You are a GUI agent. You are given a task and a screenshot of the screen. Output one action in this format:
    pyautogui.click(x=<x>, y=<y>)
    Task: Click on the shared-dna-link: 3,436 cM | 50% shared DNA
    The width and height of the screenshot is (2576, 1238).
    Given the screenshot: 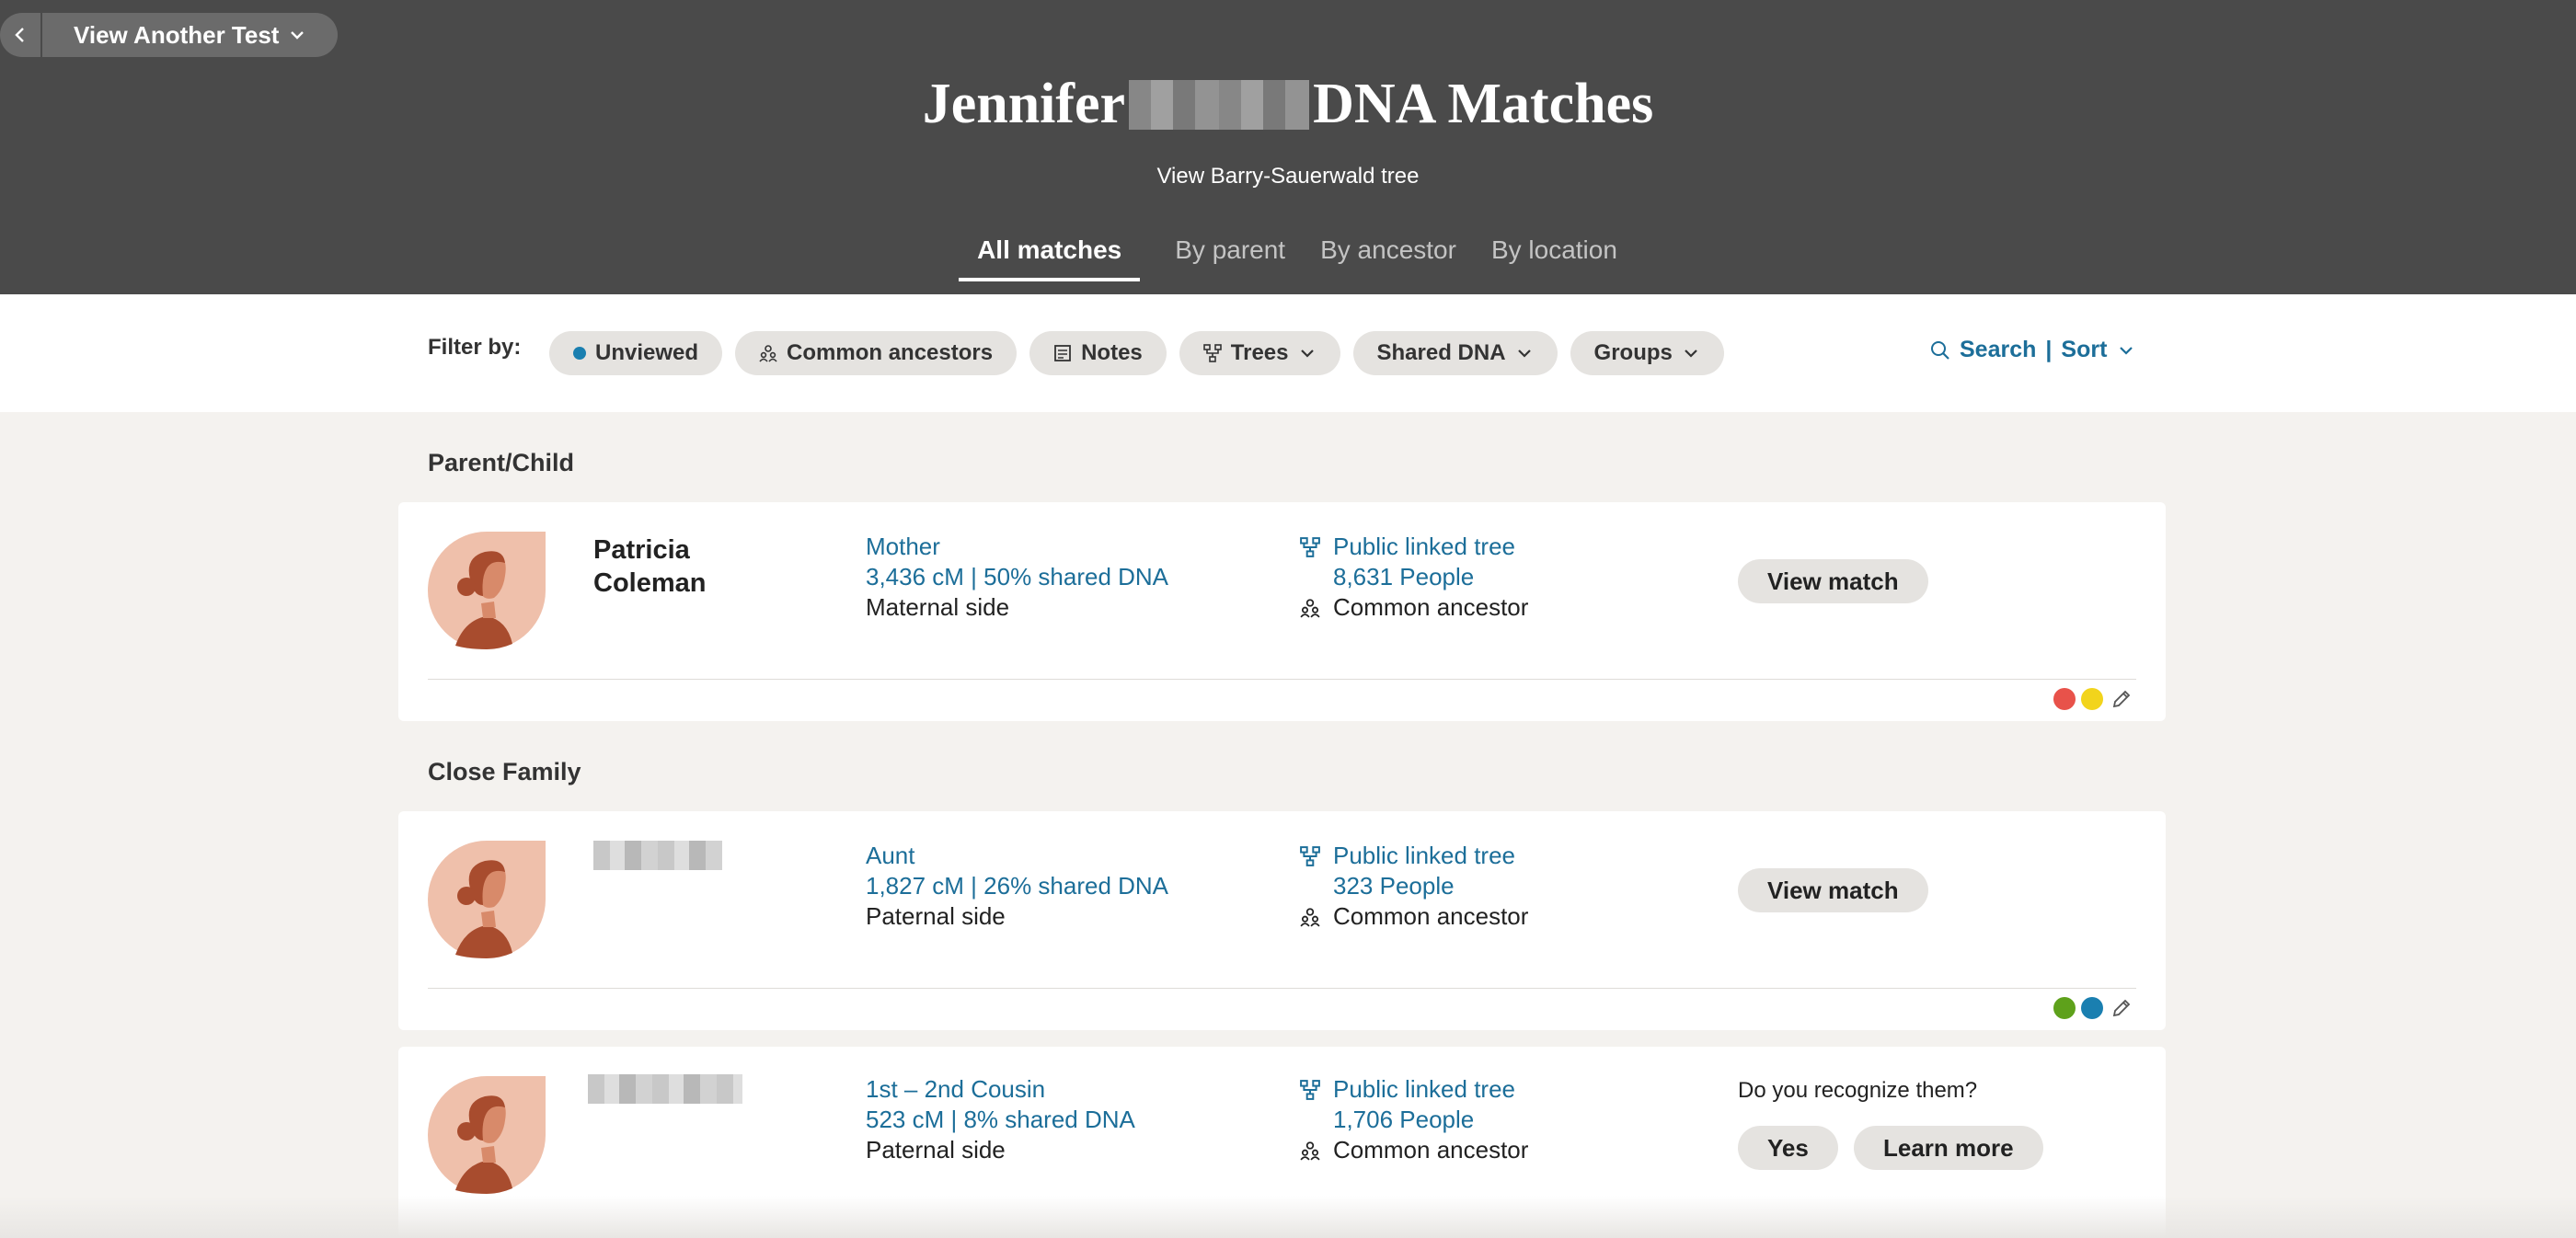 What is the action you would take?
    pyautogui.click(x=1017, y=577)
    